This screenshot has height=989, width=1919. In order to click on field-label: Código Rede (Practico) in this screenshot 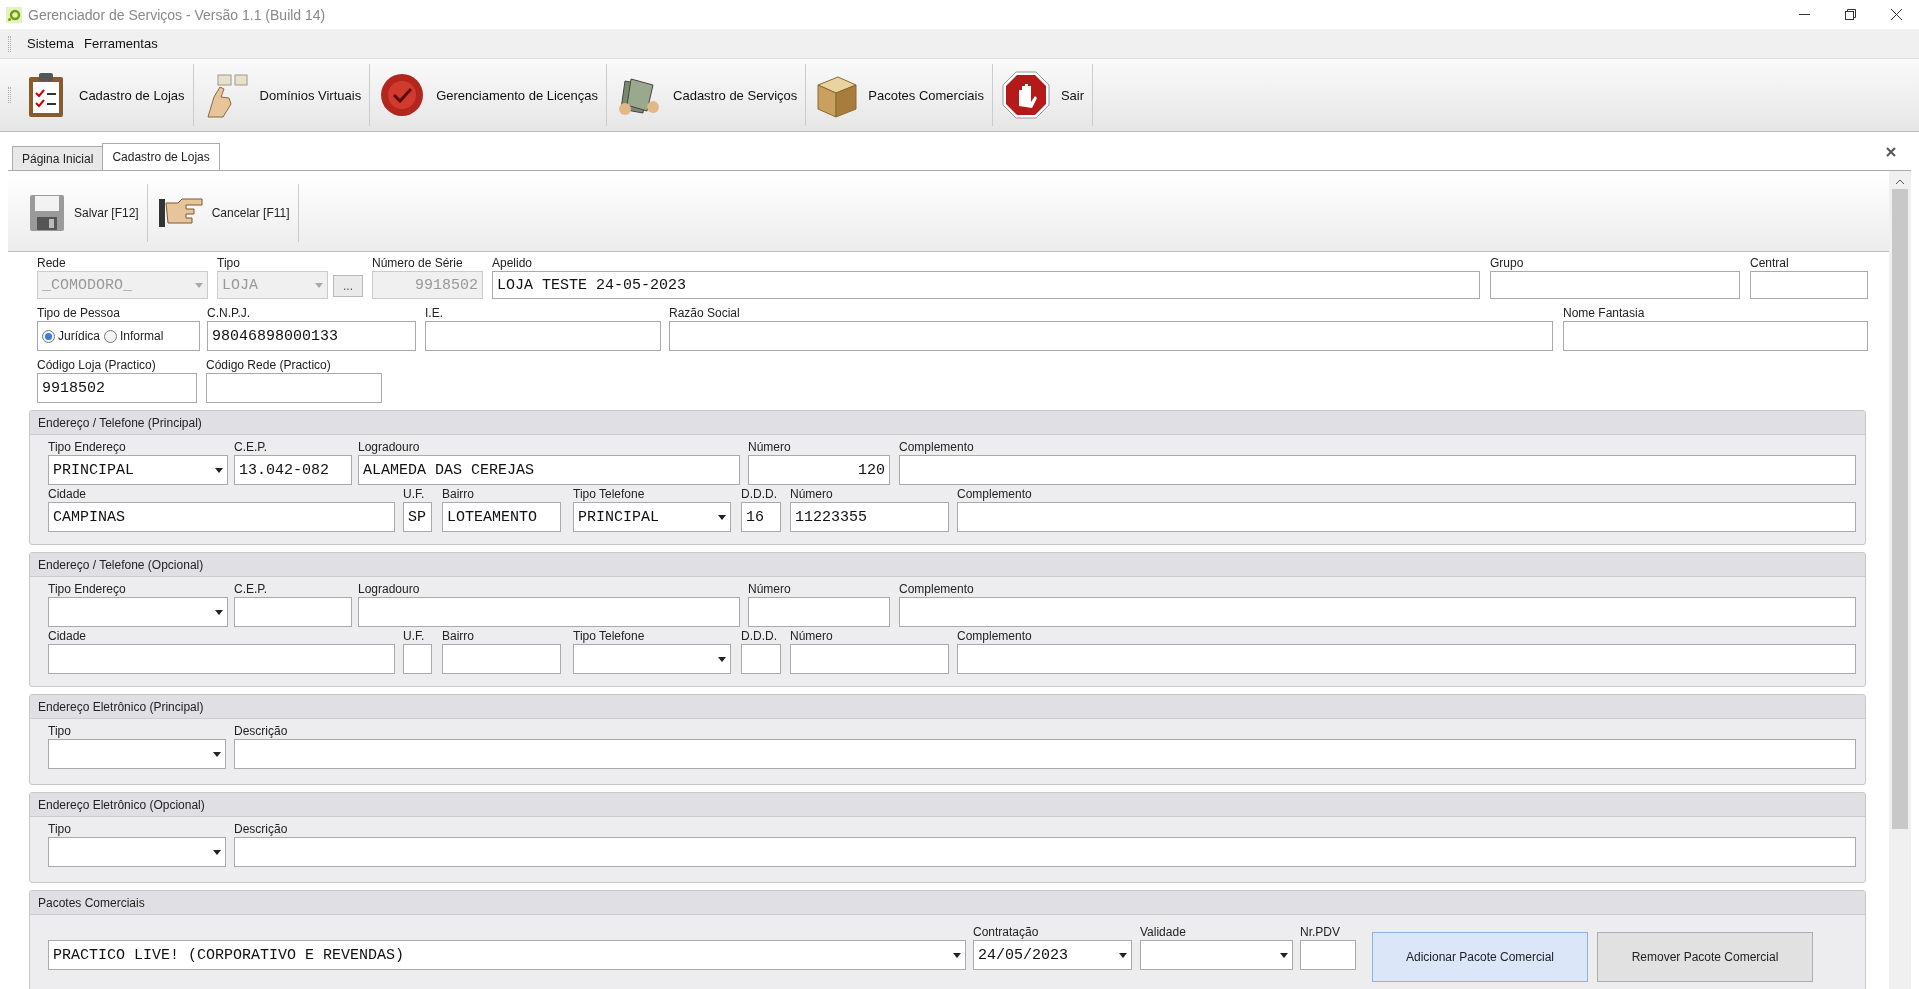, I will do `click(269, 365)`.